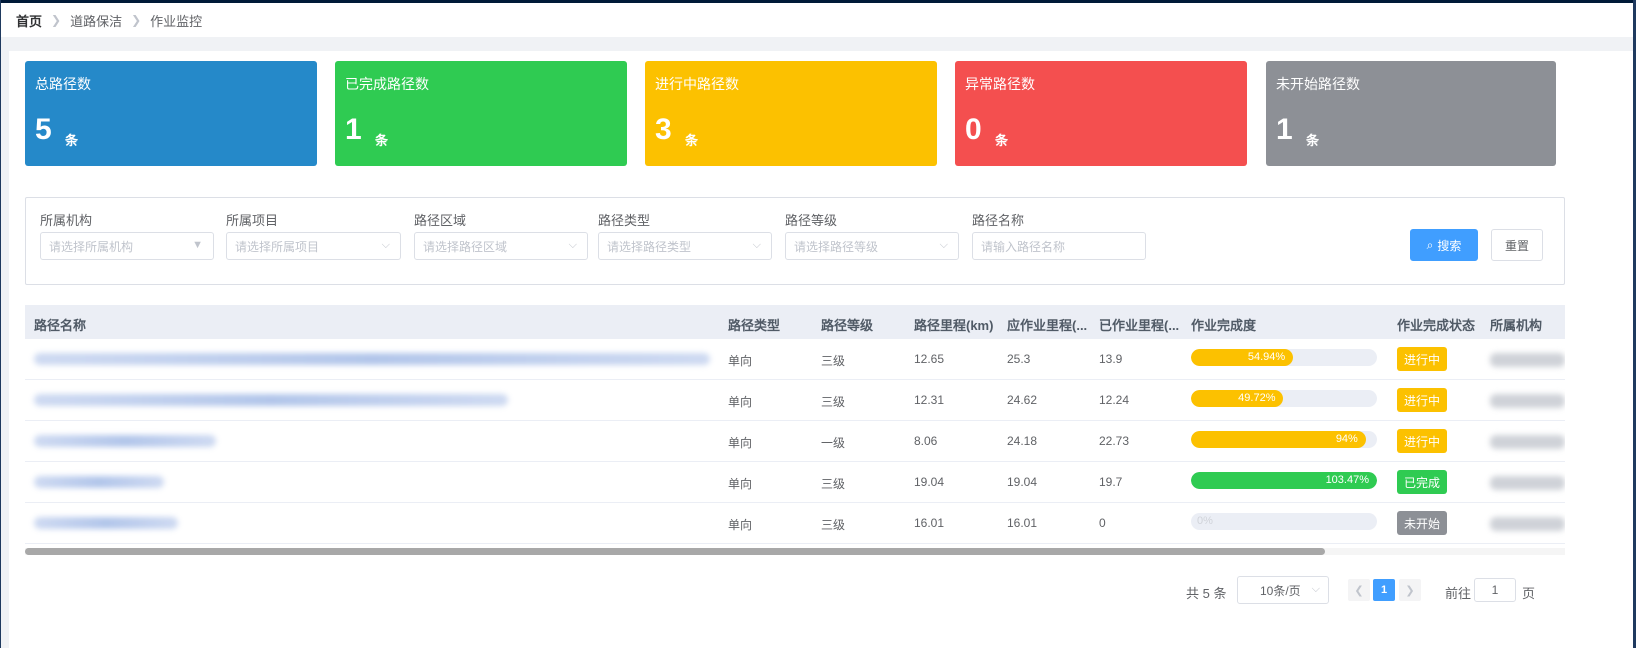 The width and height of the screenshot is (1636, 648). What do you see at coordinates (1102, 523) in the screenshot?
I see `cell-done: 0` at bounding box center [1102, 523].